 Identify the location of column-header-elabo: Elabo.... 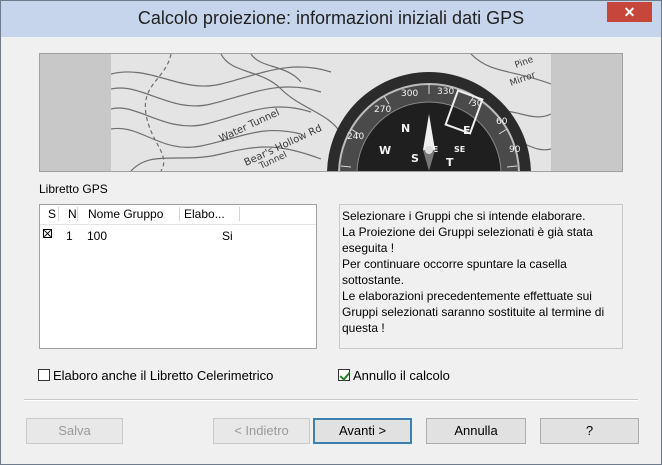
(211, 214).